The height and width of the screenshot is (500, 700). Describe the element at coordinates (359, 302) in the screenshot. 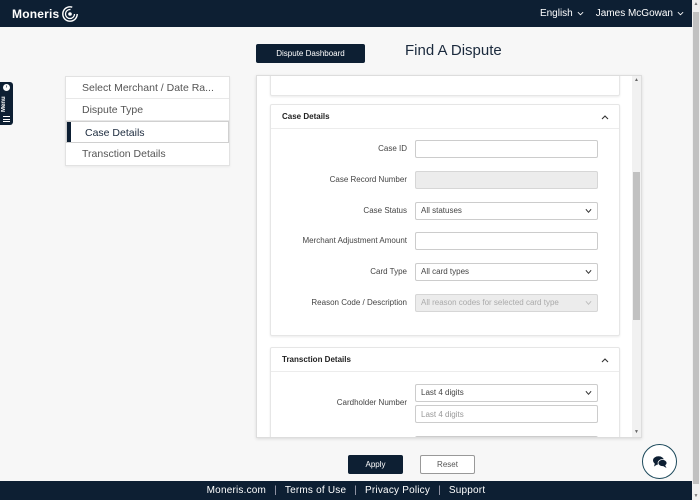

I see `reason-code-label: Reason Code / Description` at that location.